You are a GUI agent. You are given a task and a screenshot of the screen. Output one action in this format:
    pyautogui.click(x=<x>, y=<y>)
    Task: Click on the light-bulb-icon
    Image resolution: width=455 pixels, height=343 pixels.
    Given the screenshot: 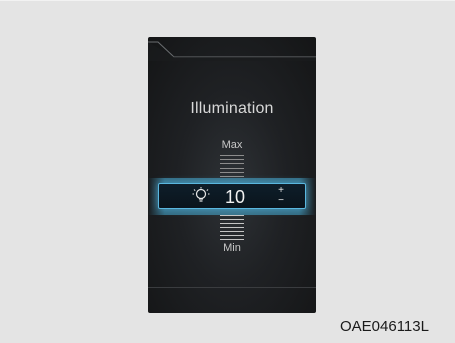 What is the action you would take?
    pyautogui.click(x=201, y=194)
    